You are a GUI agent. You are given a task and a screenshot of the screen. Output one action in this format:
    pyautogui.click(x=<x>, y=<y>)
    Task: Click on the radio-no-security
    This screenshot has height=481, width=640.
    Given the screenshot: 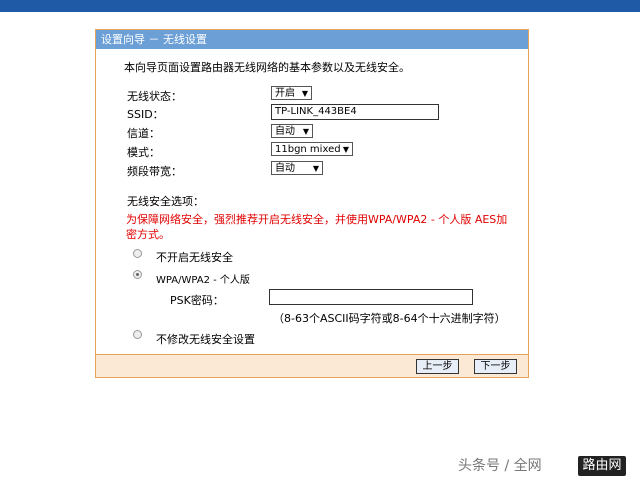 What is the action you would take?
    pyautogui.click(x=137, y=253)
    